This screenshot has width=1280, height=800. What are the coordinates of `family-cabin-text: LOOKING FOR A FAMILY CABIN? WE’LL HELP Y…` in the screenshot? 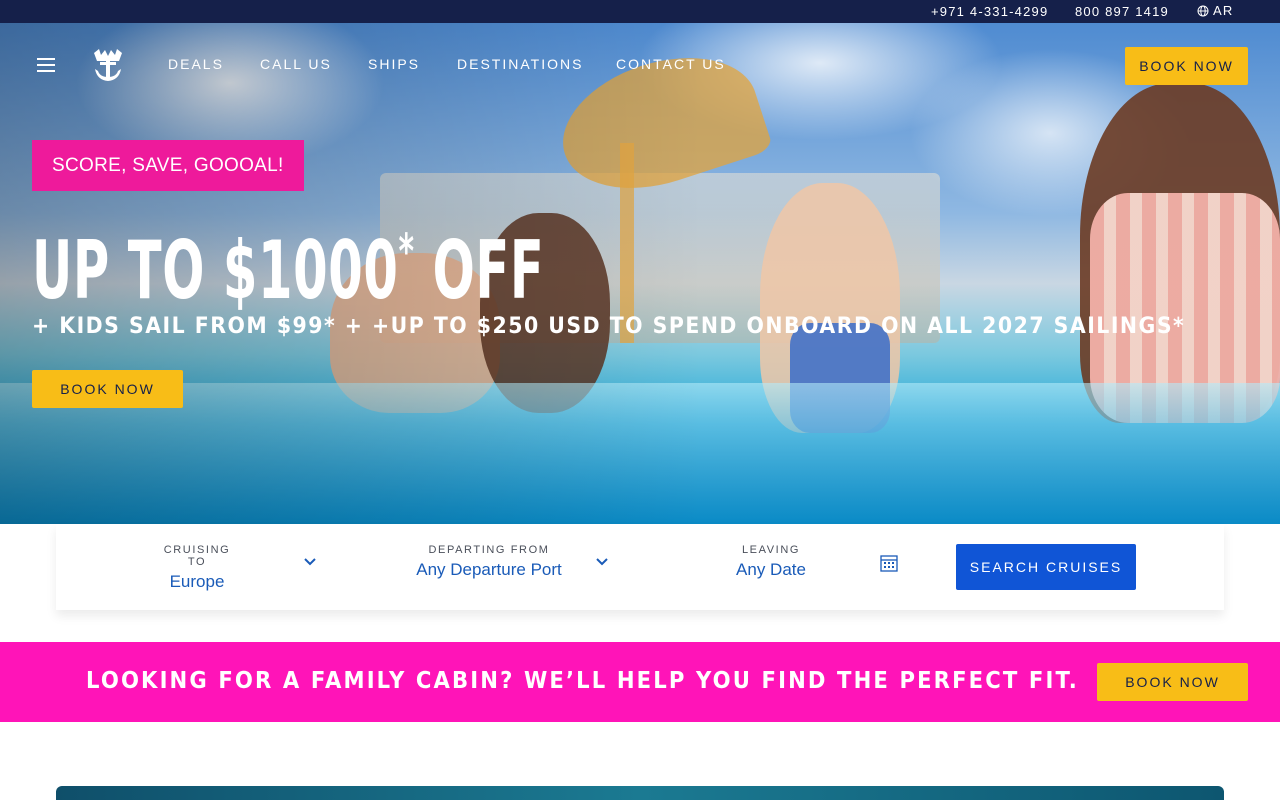 It's located at (582, 681).